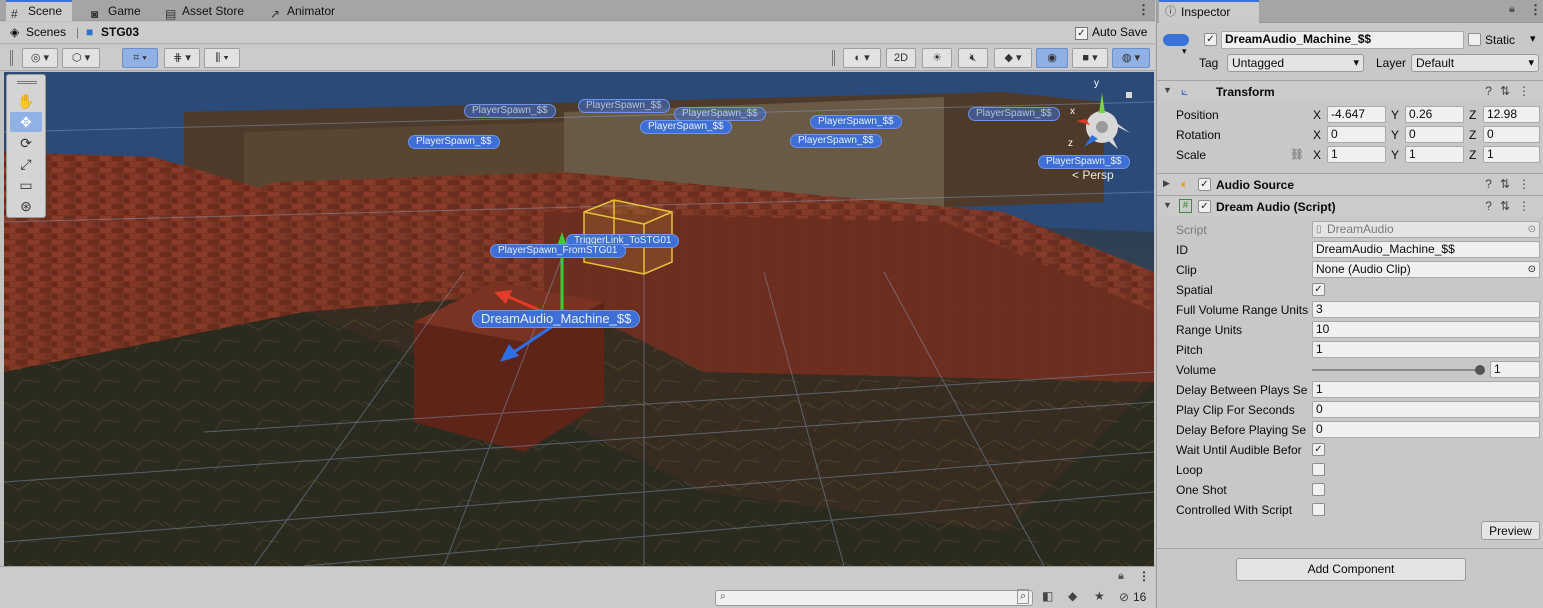 The width and height of the screenshot is (1543, 608). Describe the element at coordinates (1480, 370) in the screenshot. I see `volume-slider-thumb` at that location.